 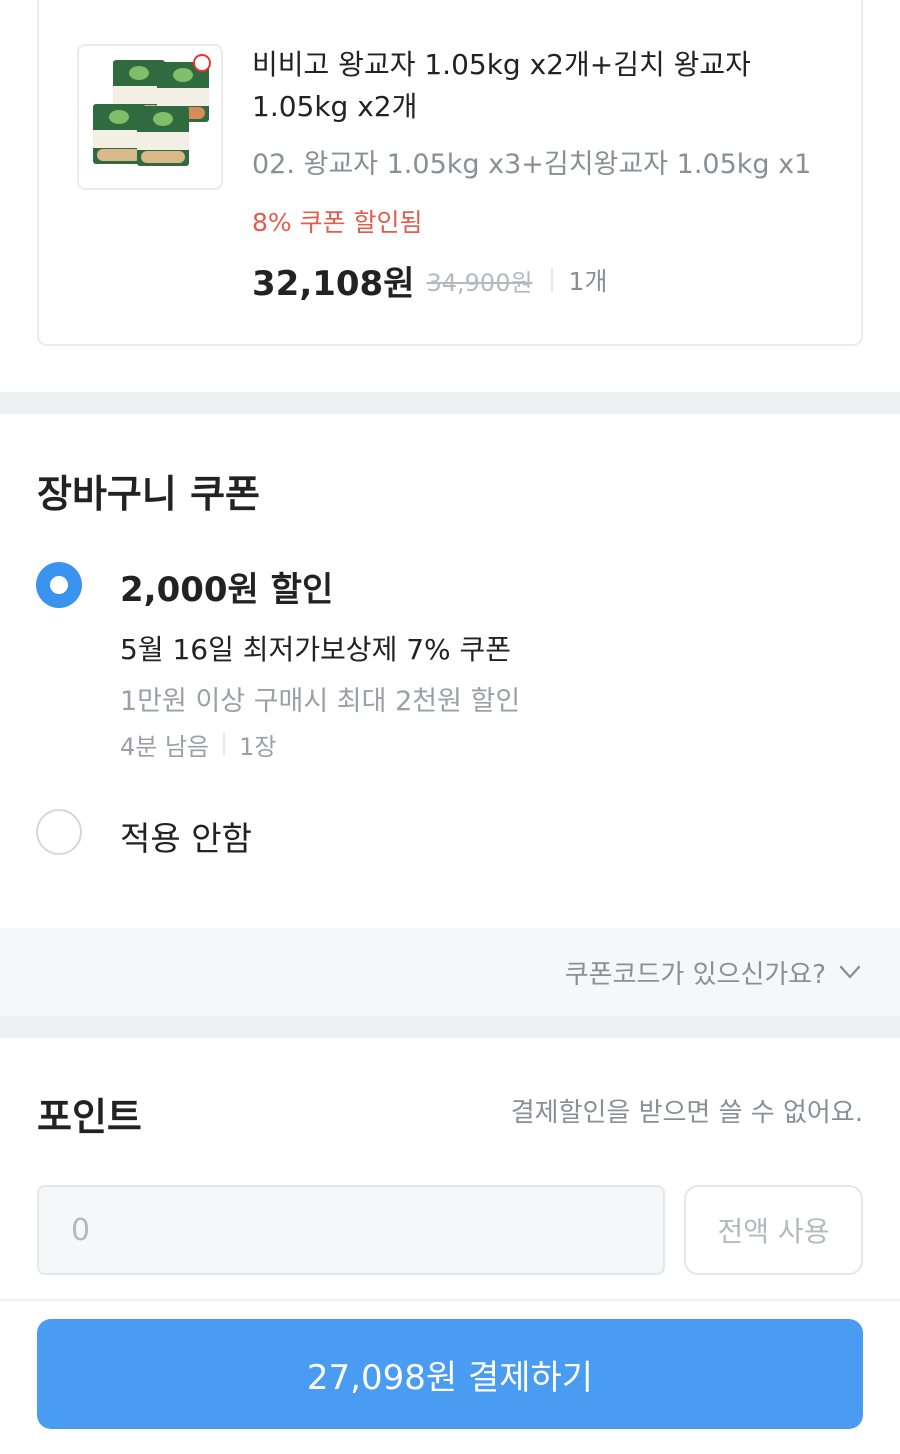 What do you see at coordinates (333, 283) in the screenshot?
I see `product-price: 32,108원` at bounding box center [333, 283].